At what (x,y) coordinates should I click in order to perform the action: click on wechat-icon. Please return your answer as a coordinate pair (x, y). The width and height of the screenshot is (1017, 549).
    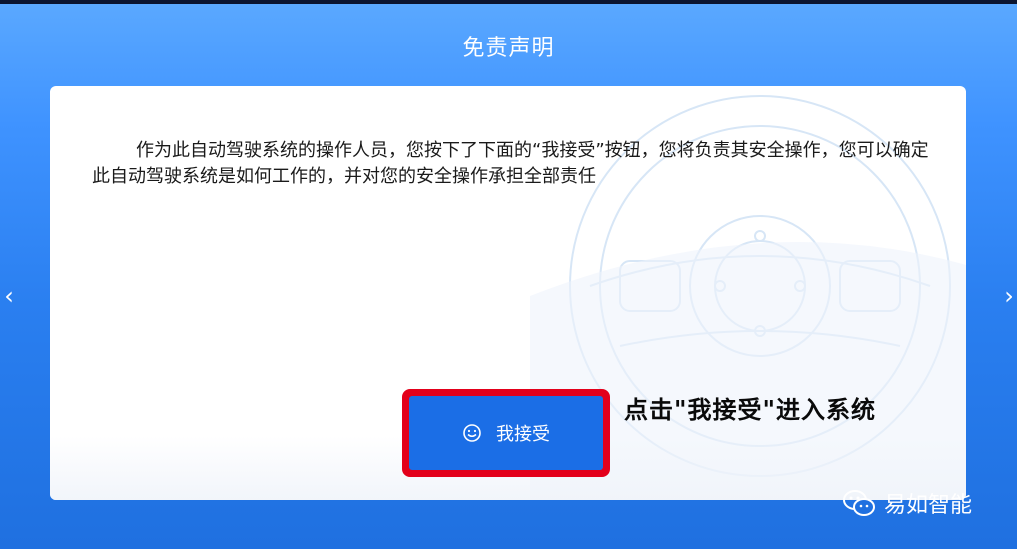
    Looking at the image, I should click on (859, 503).